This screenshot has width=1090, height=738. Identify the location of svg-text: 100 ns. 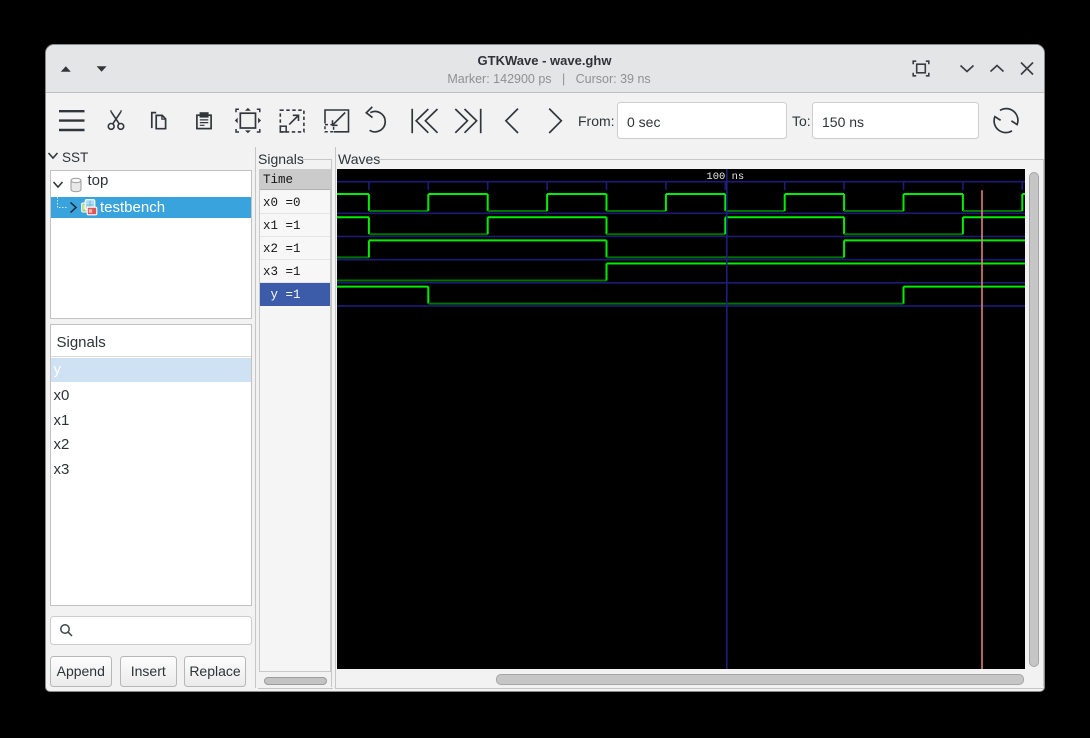
(725, 177).